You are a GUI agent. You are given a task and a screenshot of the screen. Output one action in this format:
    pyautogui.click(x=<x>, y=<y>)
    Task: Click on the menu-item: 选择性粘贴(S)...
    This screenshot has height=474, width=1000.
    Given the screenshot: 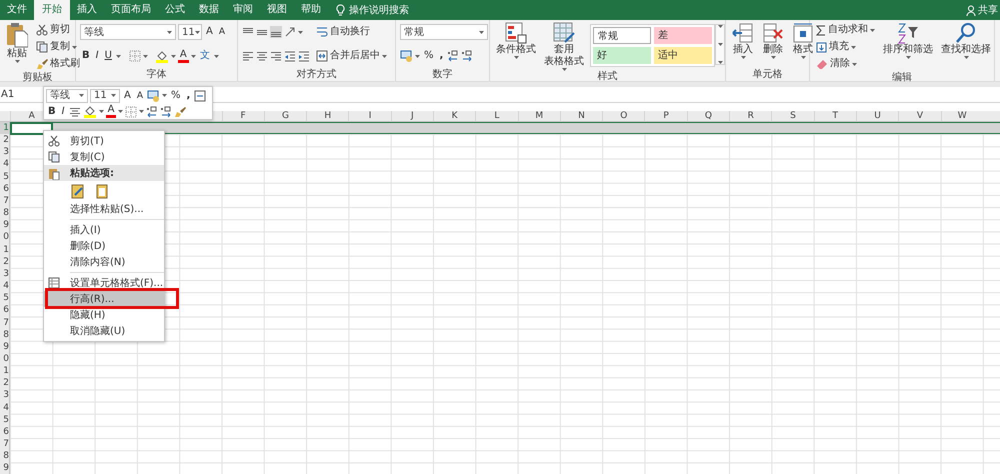 What is the action you would take?
    pyautogui.click(x=104, y=209)
    